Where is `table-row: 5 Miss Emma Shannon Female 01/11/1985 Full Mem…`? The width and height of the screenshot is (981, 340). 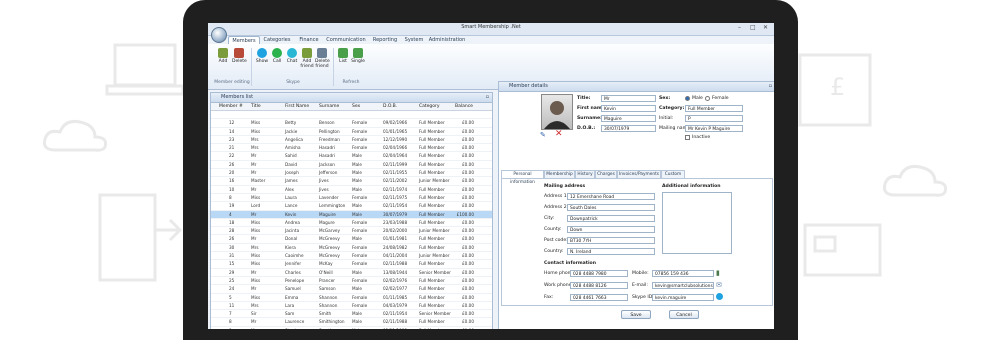 table-row: 5 Miss Emma Shannon Female 01/11/1985 Full Mem… is located at coordinates (351, 298).